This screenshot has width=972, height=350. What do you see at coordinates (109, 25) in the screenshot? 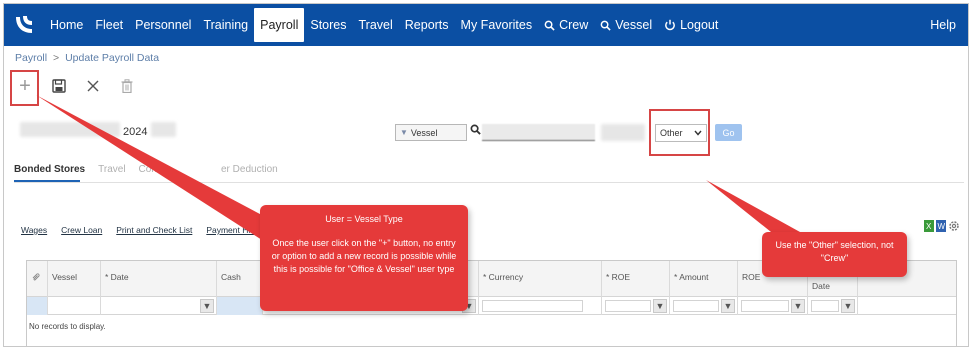
I see `nav-fleet: Fleet` at bounding box center [109, 25].